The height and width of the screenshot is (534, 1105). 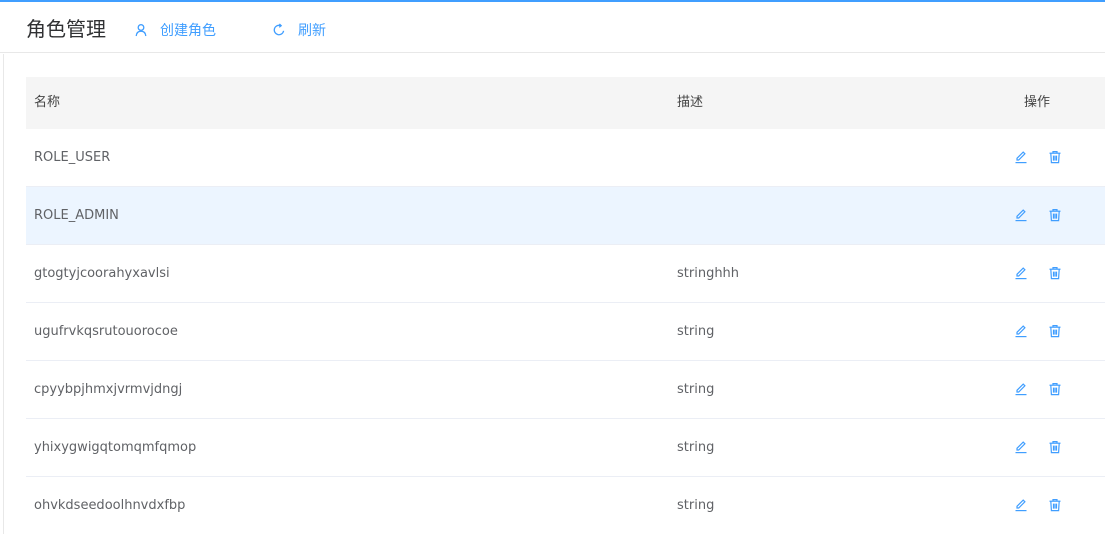 What do you see at coordinates (565, 103) in the screenshot?
I see `table-header: 名称 描述 操作` at bounding box center [565, 103].